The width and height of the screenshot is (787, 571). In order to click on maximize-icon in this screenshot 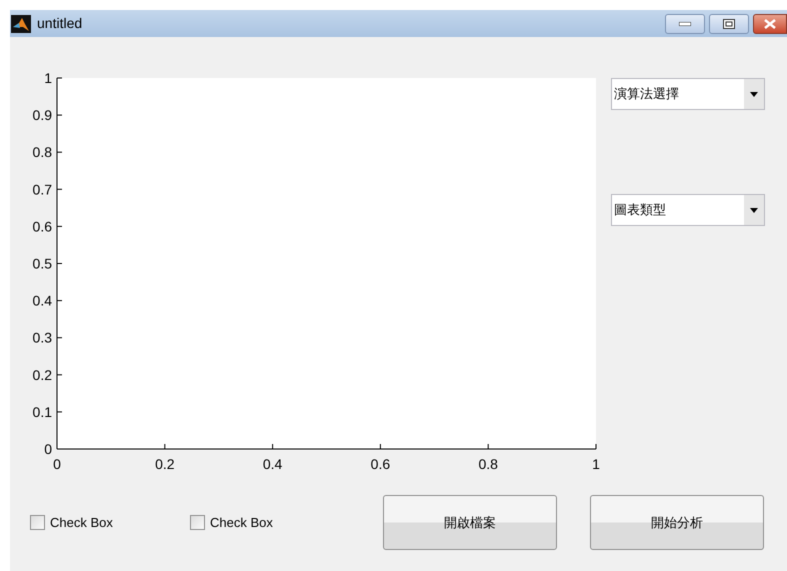, I will do `click(729, 23)`.